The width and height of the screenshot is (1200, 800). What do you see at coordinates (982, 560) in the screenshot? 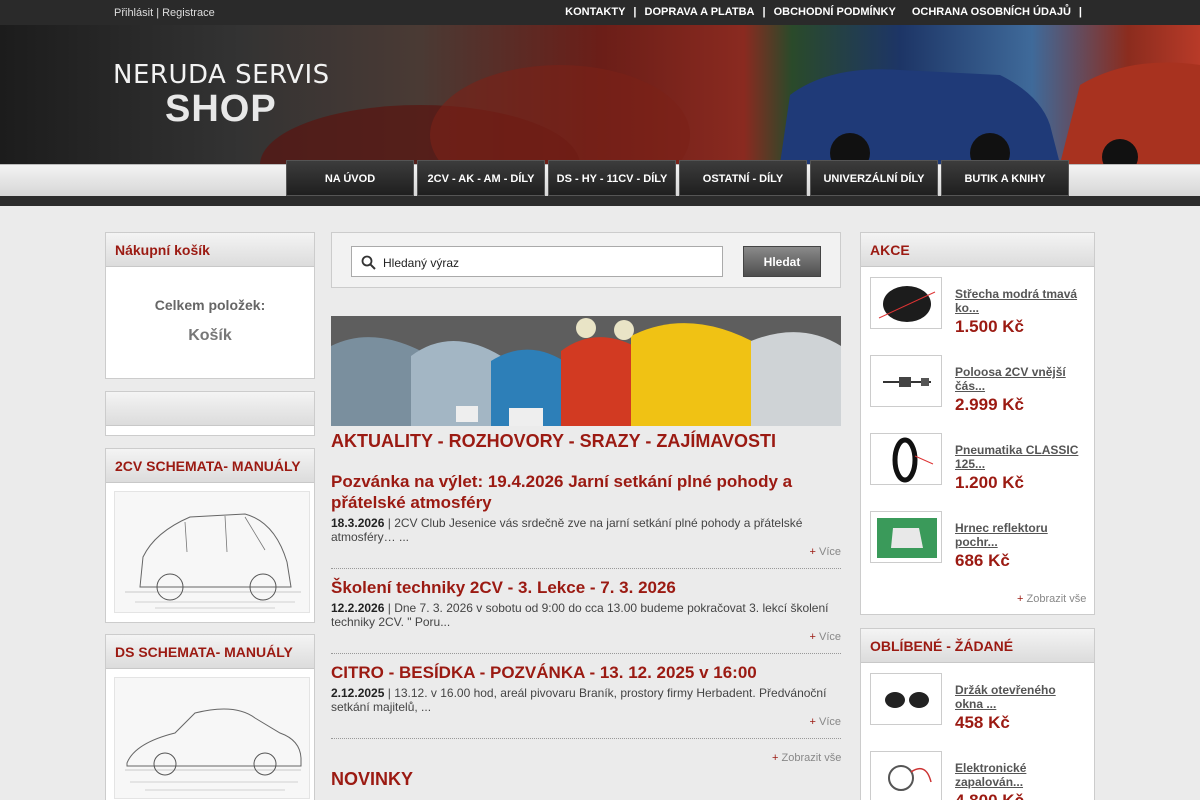
I see `product-price: 686 Kč` at bounding box center [982, 560].